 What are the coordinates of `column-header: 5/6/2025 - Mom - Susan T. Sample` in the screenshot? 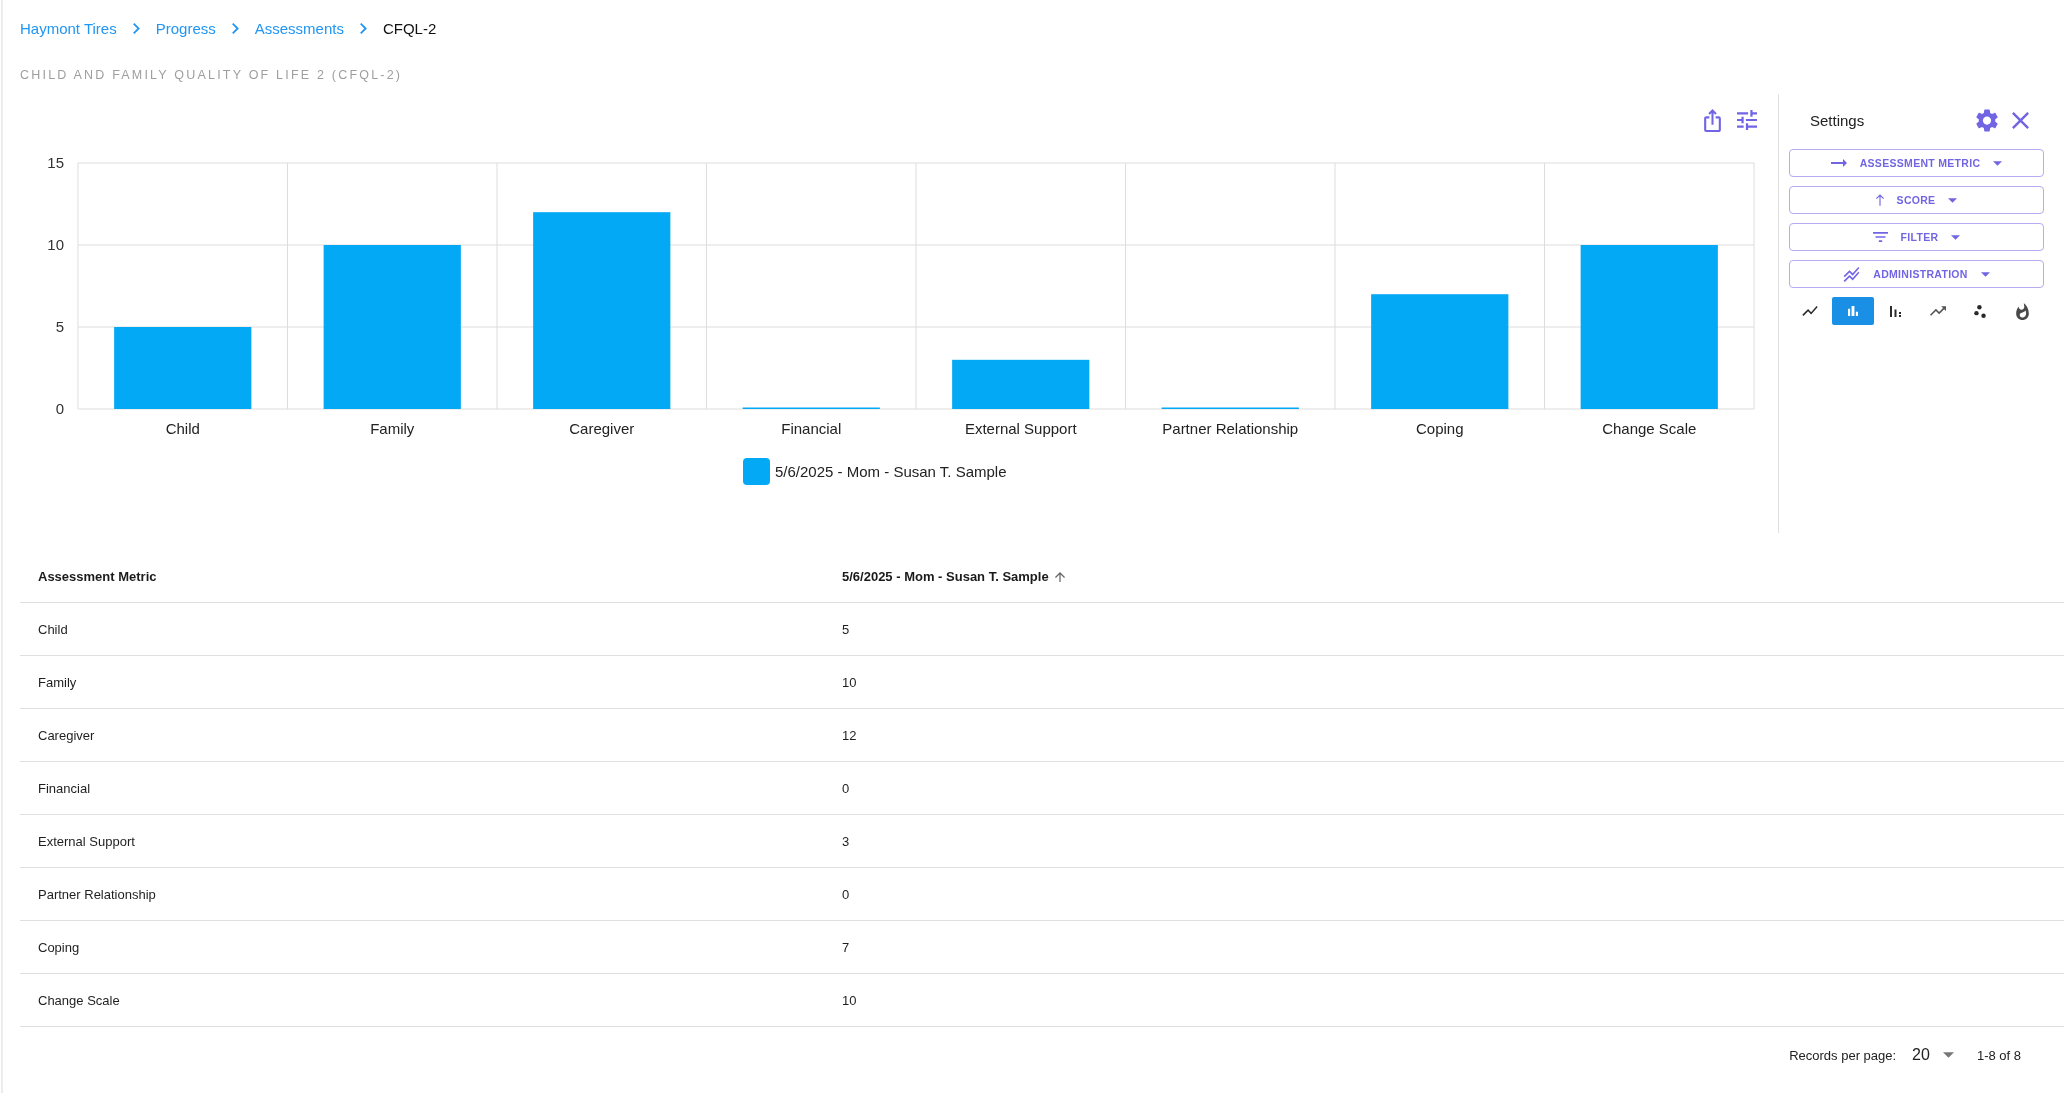 It's located at (1444, 577).